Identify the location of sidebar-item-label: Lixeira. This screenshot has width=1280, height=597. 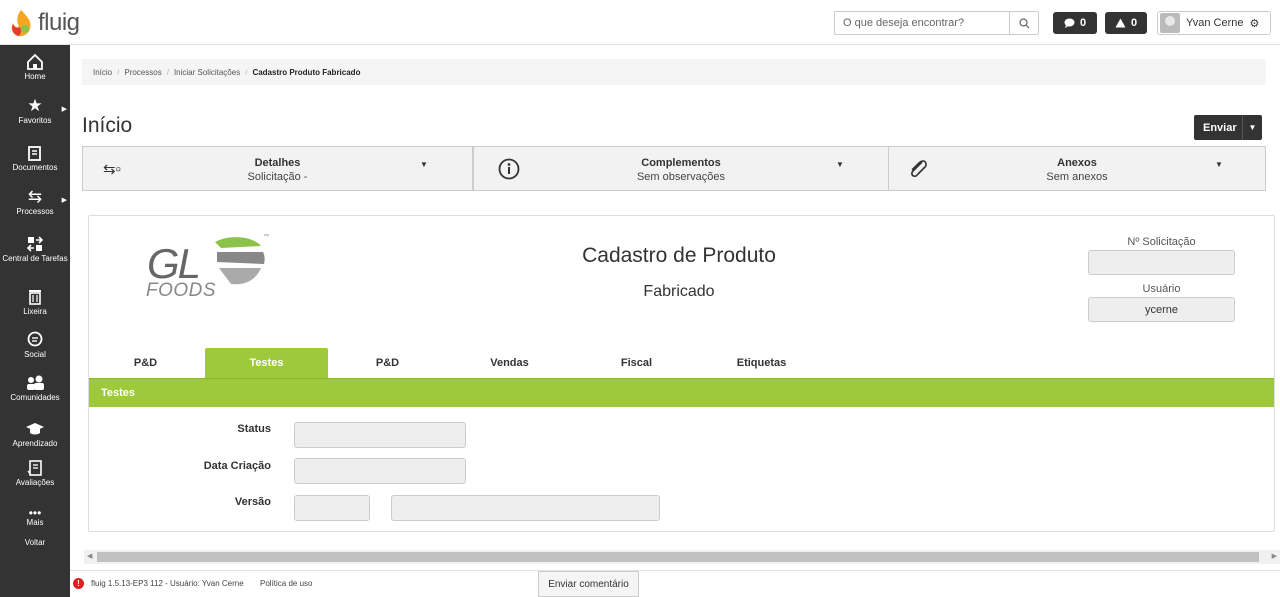
(35, 311).